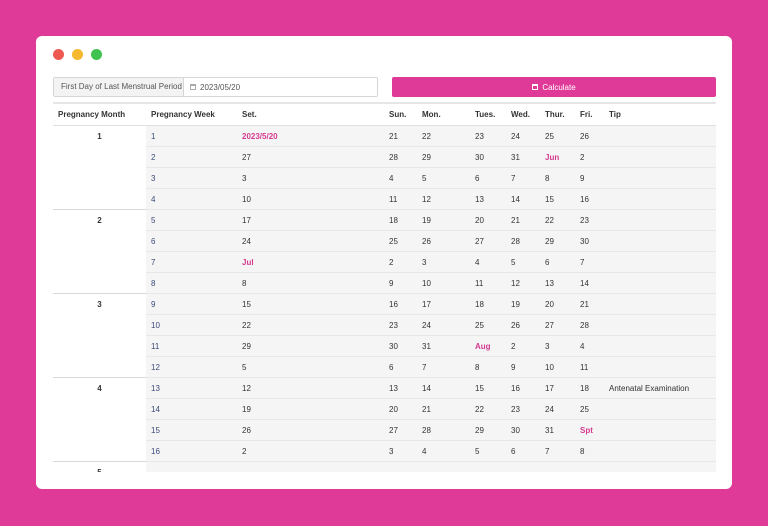 Image resolution: width=768 pixels, height=526 pixels. I want to click on day-cell-mon: 14, so click(443, 388).